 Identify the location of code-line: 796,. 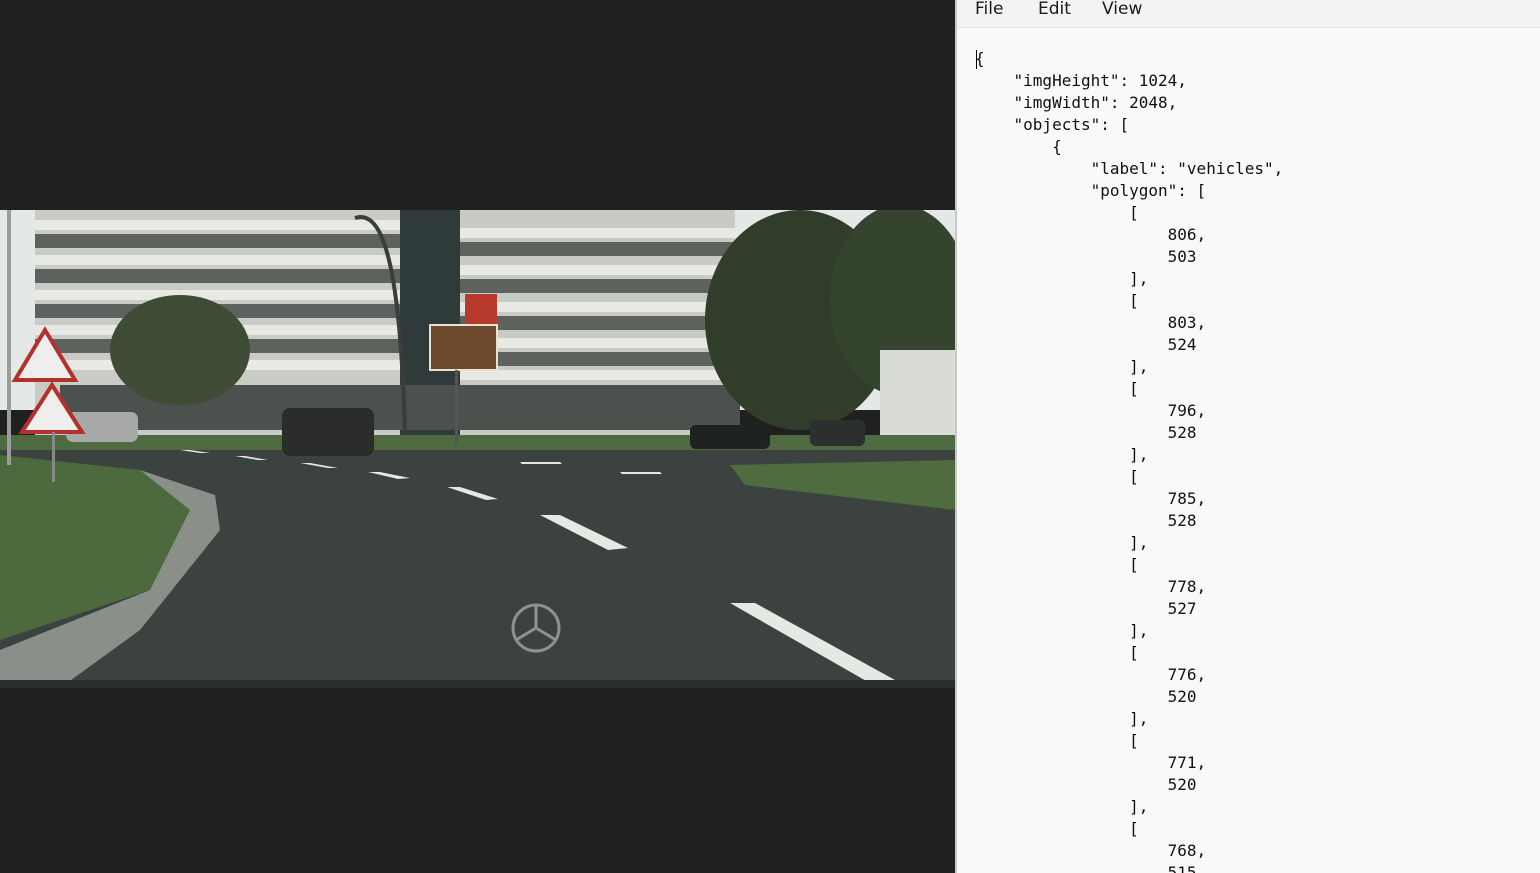
(1091, 410).